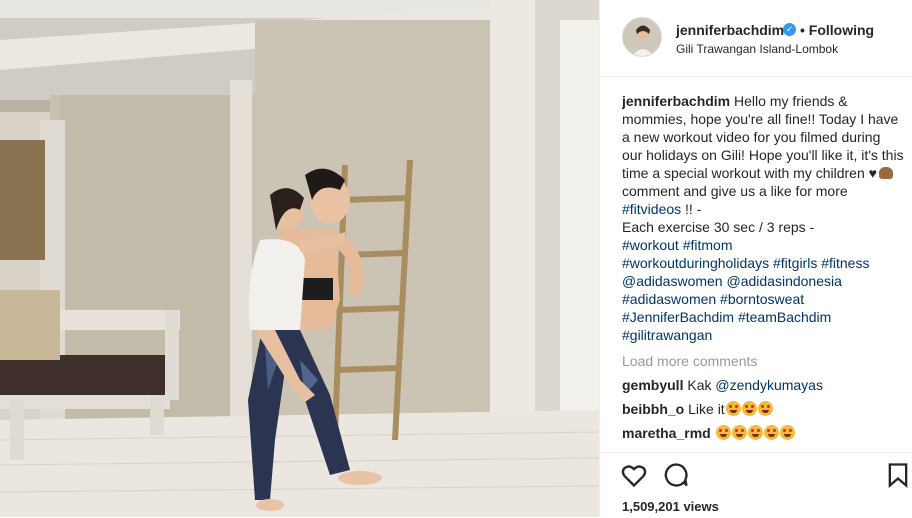 This screenshot has width=912, height=518. Describe the element at coordinates (789, 29) in the screenshot. I see `verified-badge-icon: ✓` at that location.